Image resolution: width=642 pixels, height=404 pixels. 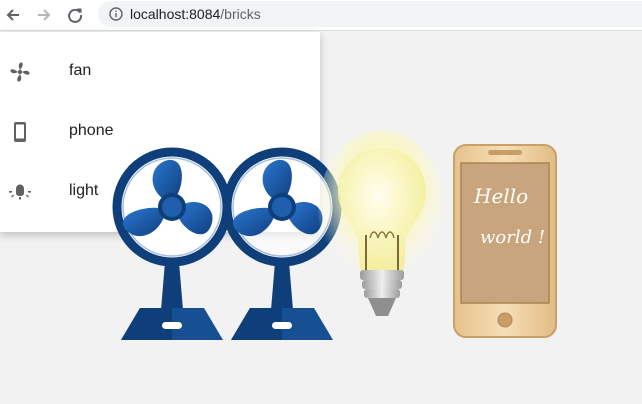 What do you see at coordinates (20, 72) in the screenshot?
I see `fan-icon` at bounding box center [20, 72].